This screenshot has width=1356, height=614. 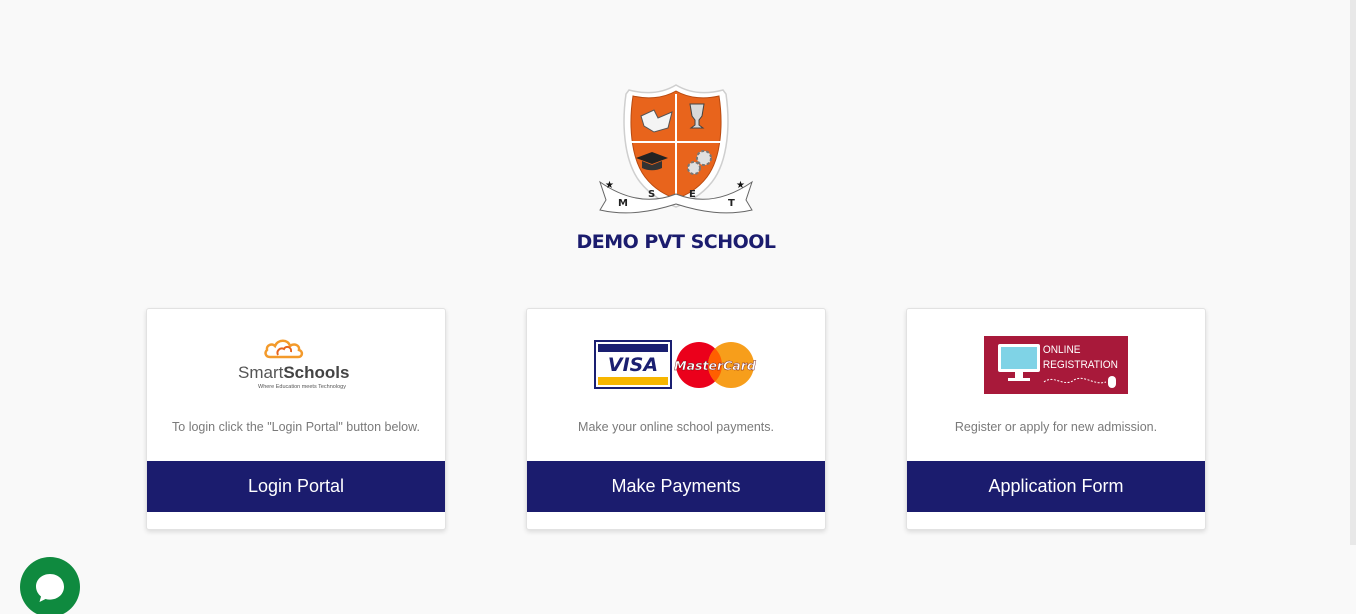 What do you see at coordinates (1056, 427) in the screenshot?
I see `application-form-description: Register or apply for new admission.` at bounding box center [1056, 427].